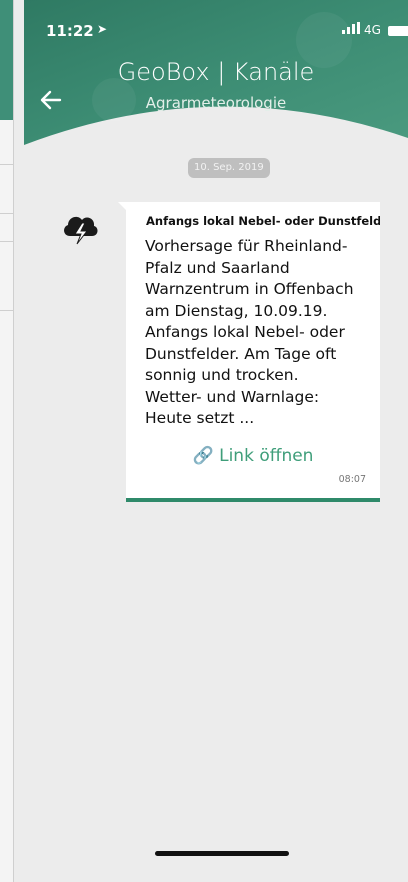  What do you see at coordinates (216, 72) in the screenshot?
I see `page-title: GeoBox | Kanäle` at bounding box center [216, 72].